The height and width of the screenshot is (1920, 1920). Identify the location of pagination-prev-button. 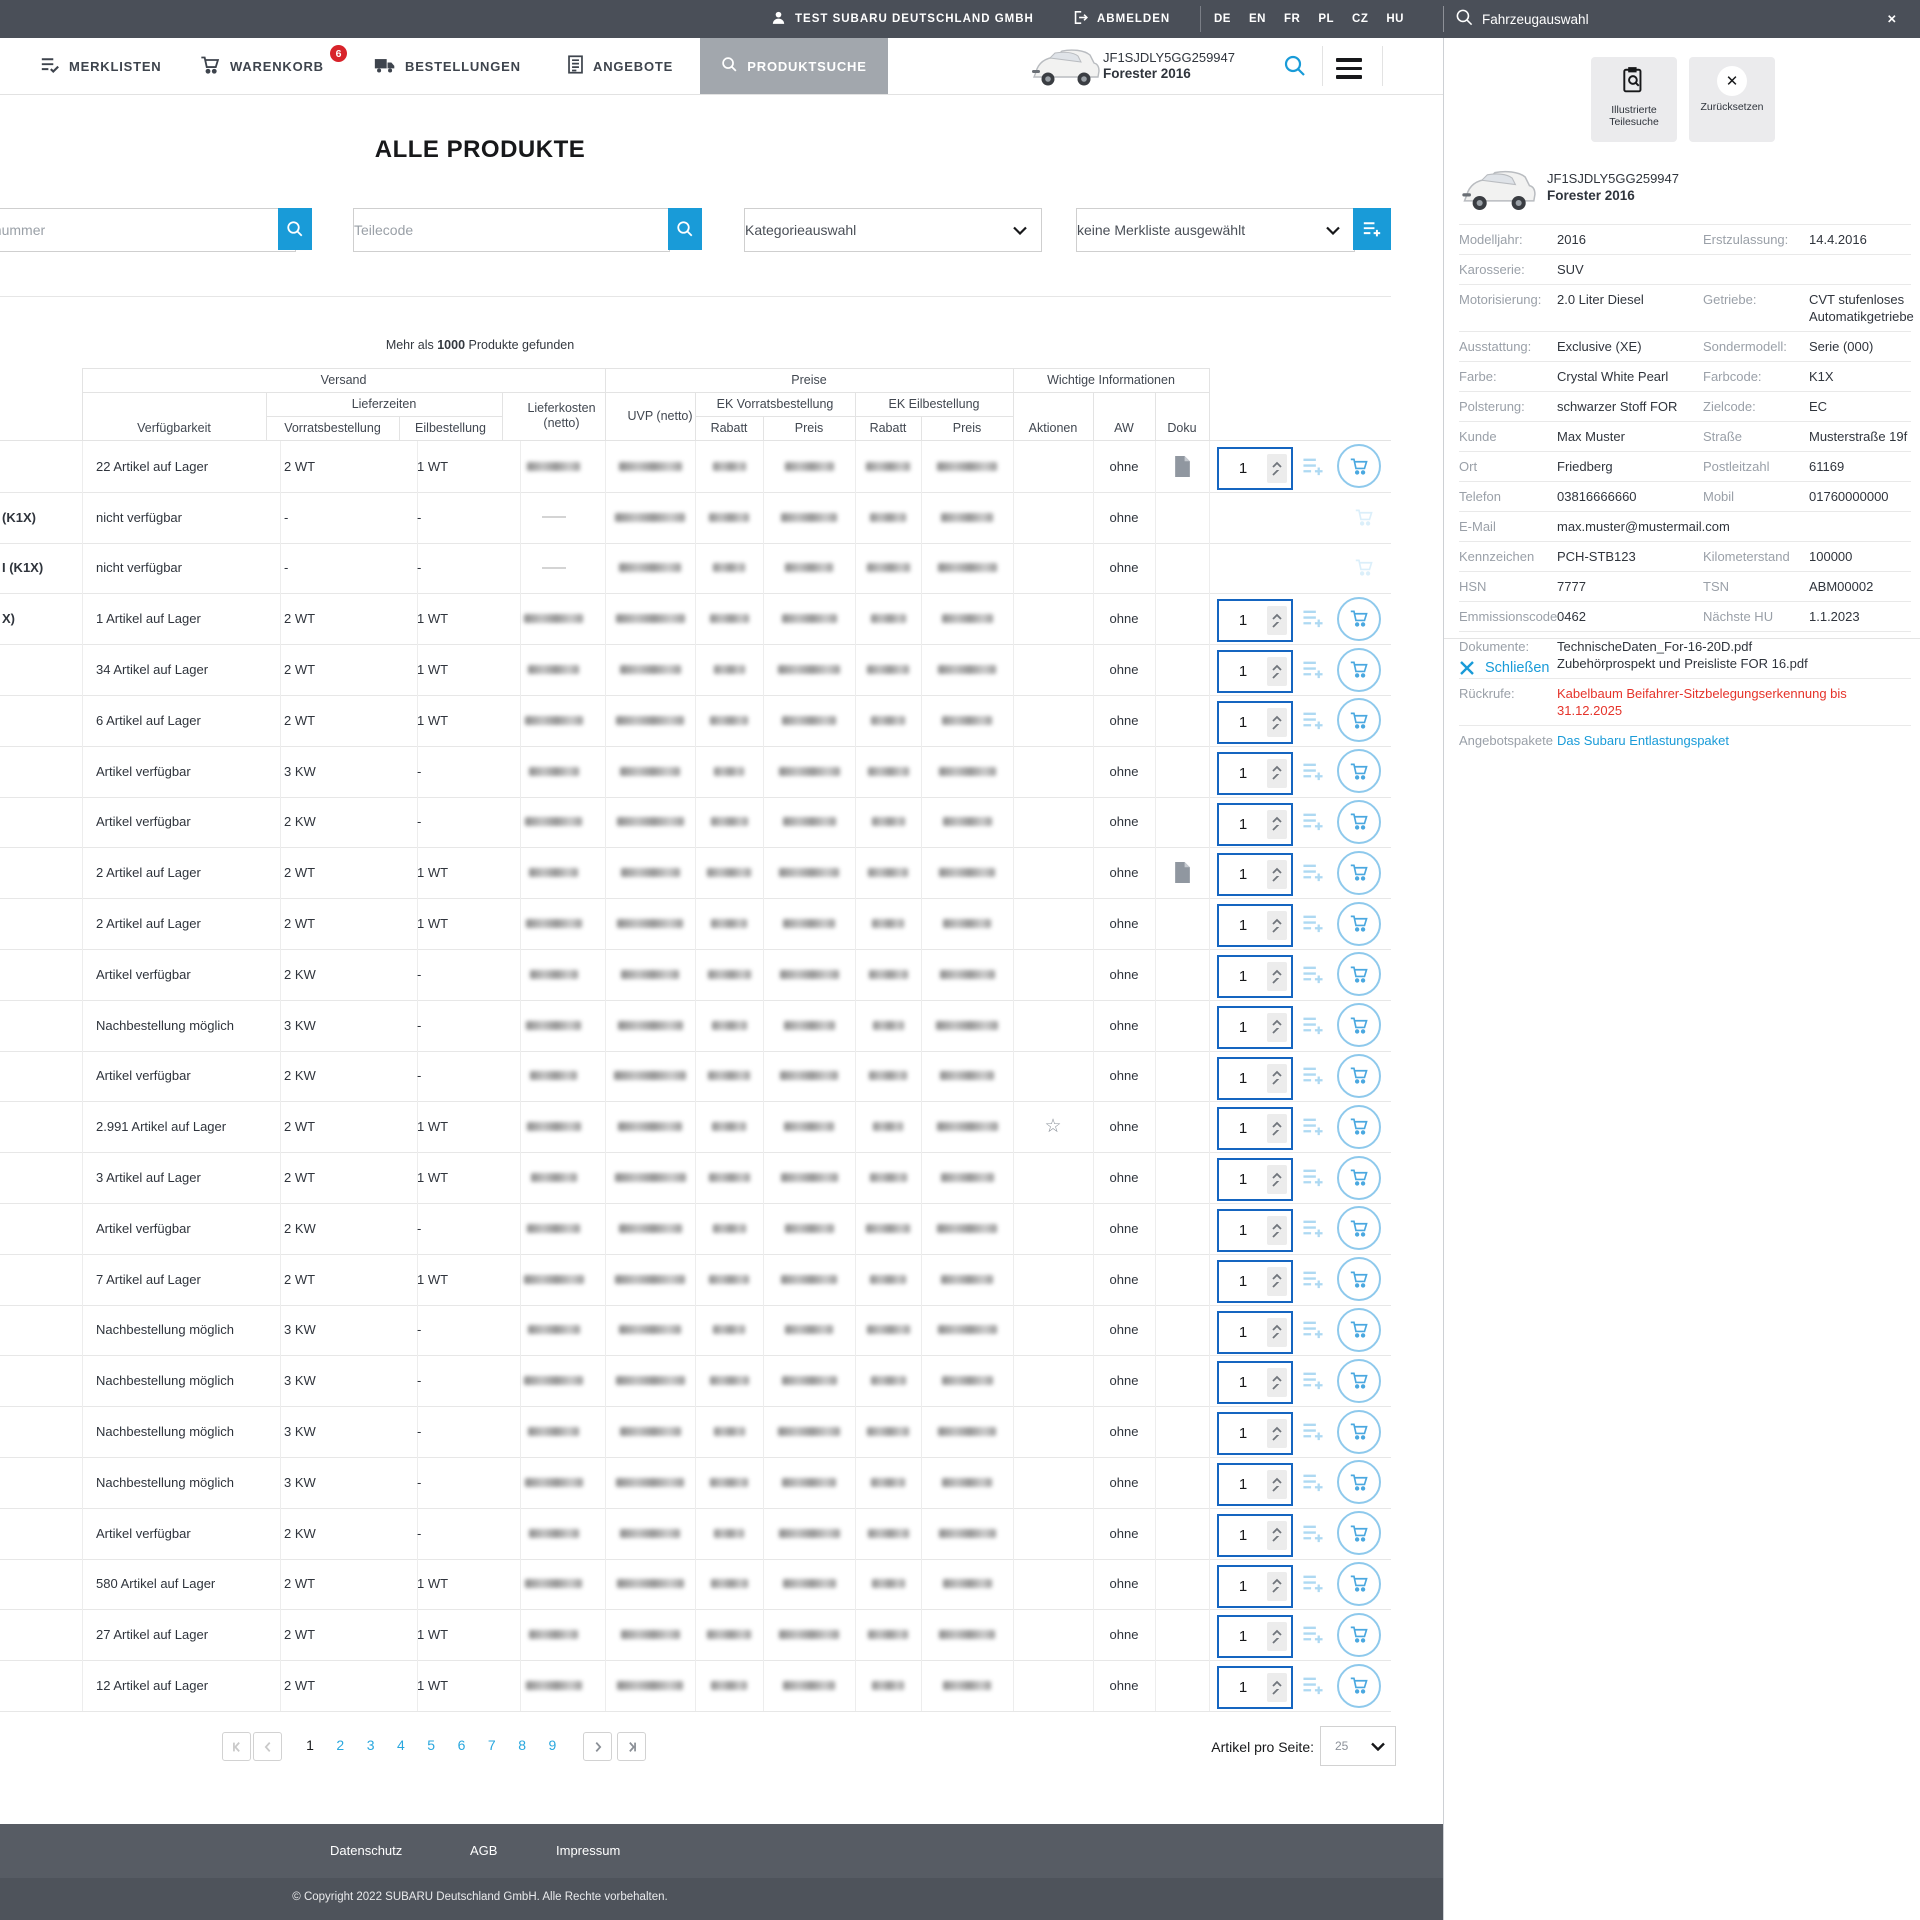
(267, 1746).